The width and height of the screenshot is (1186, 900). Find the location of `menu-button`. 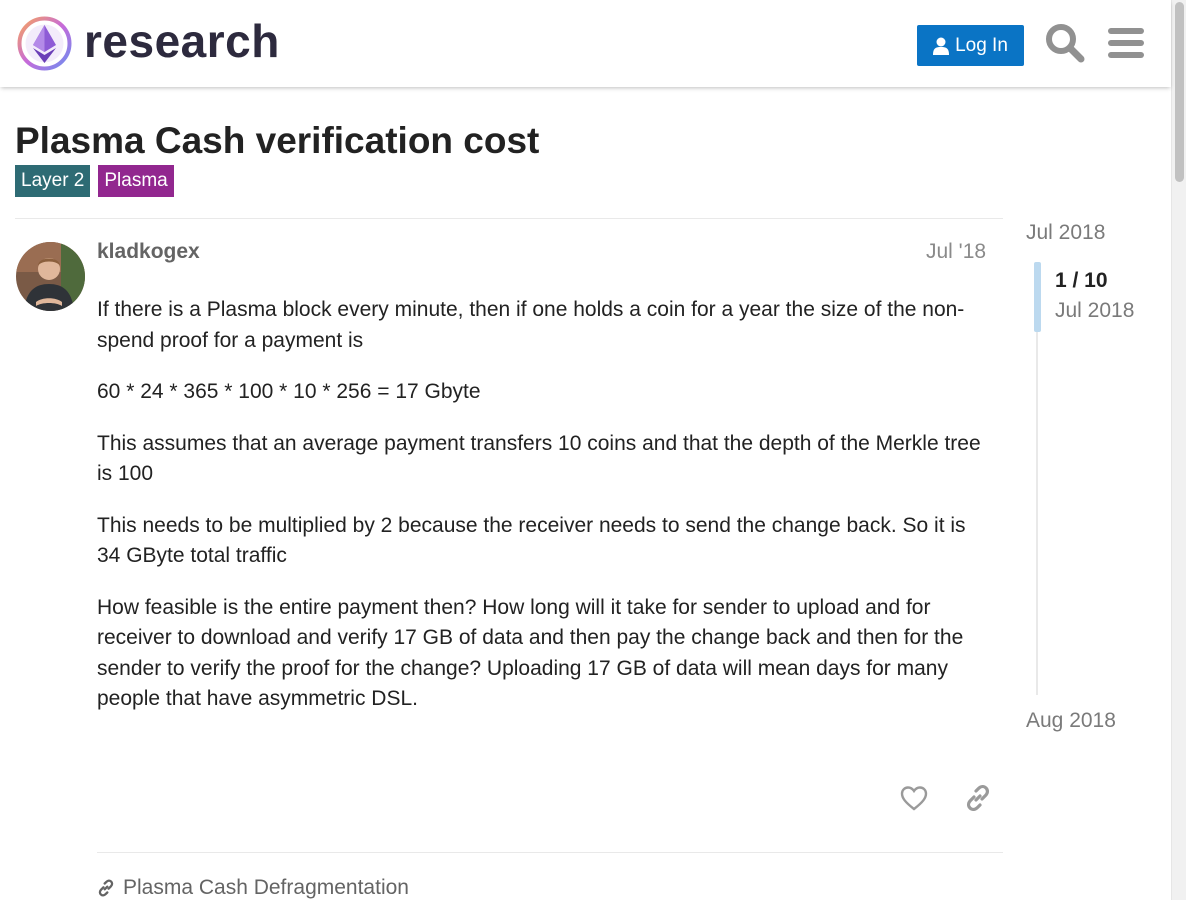

menu-button is located at coordinates (1126, 43).